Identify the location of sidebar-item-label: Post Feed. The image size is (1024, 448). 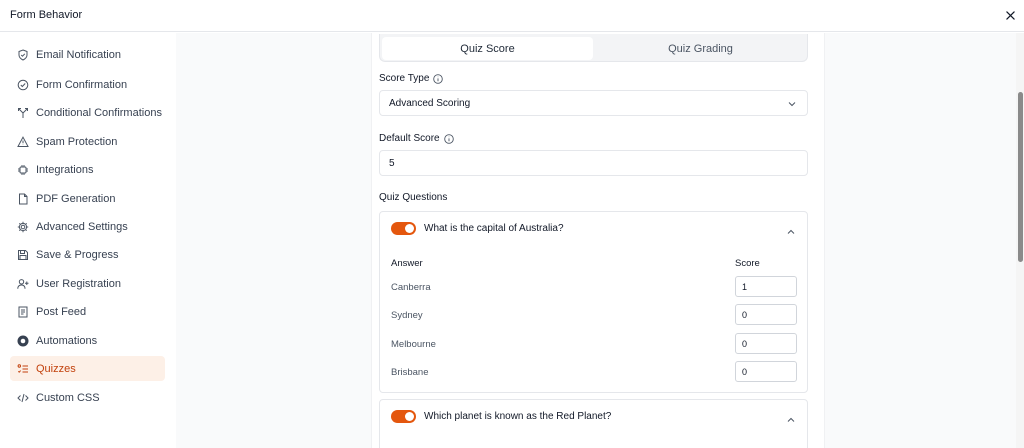
(61, 311).